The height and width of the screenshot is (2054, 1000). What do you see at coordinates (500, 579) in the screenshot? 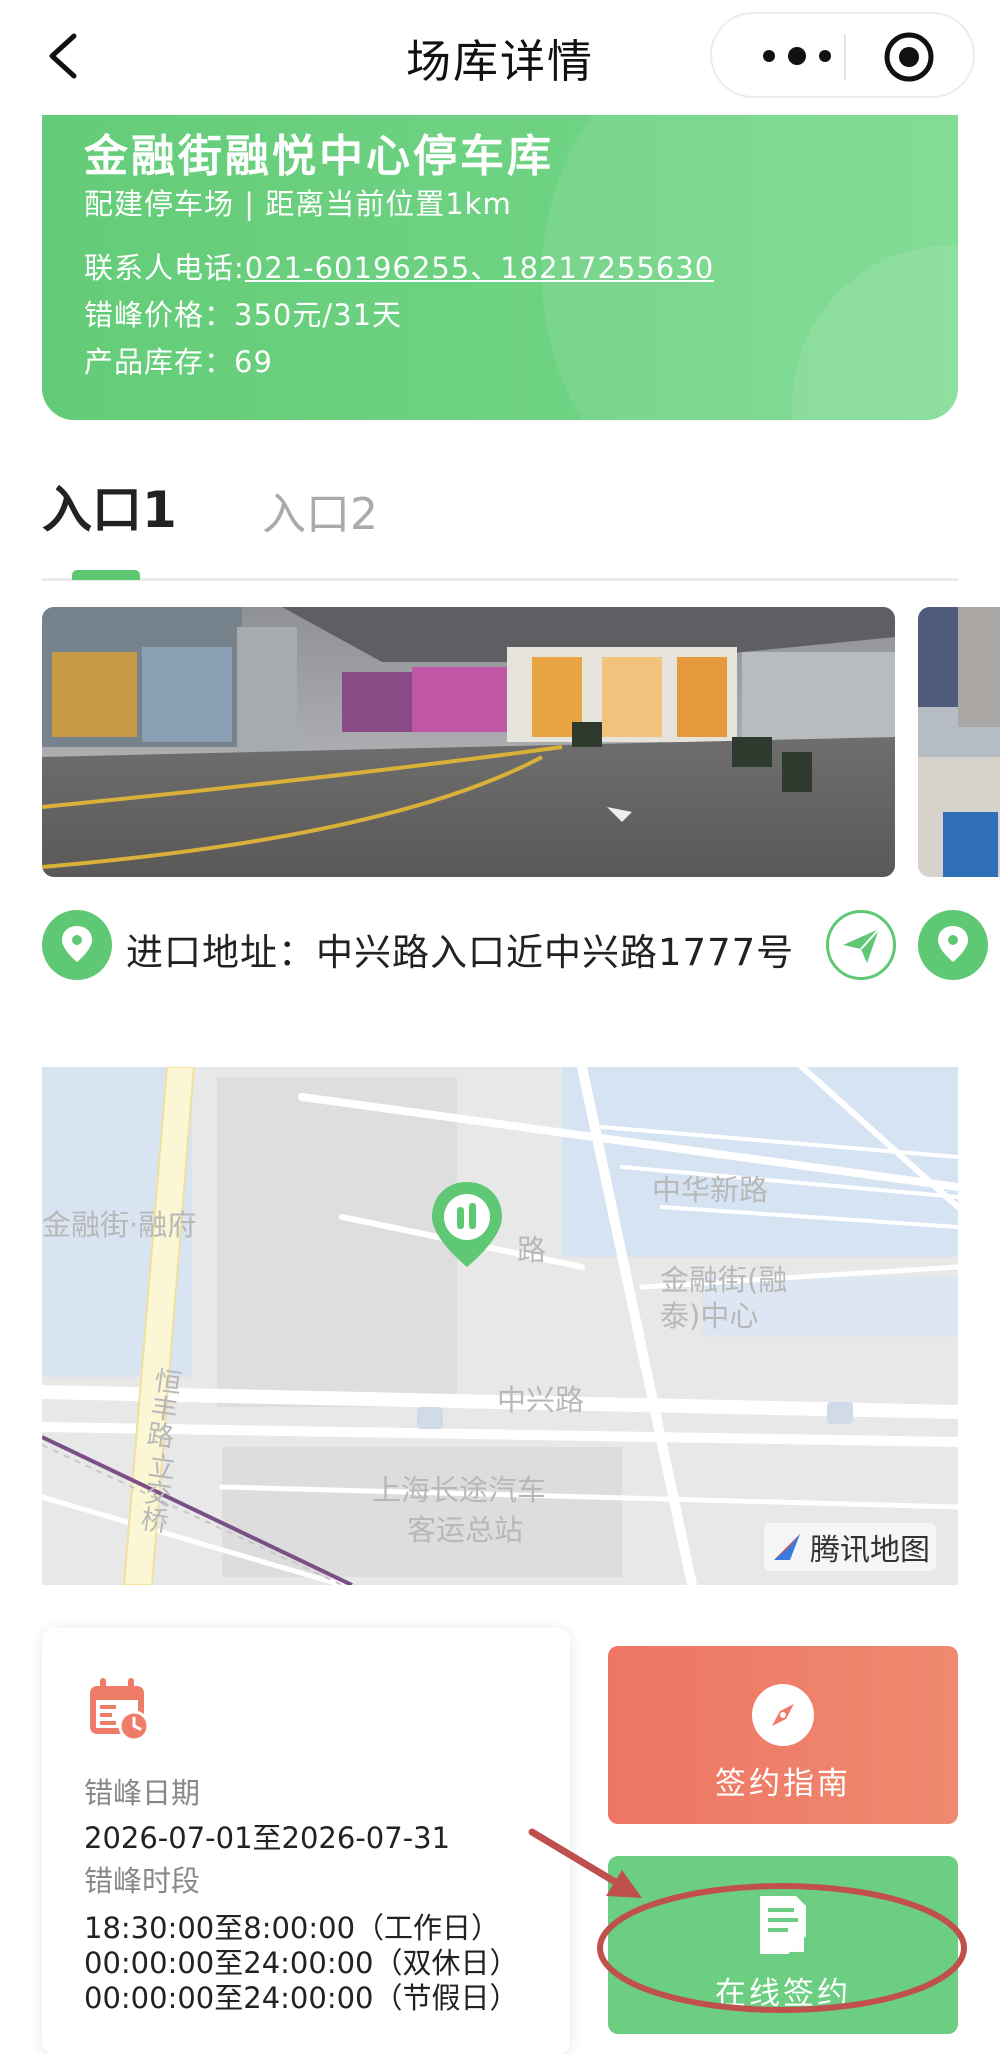
I see `tab-divider` at bounding box center [500, 579].